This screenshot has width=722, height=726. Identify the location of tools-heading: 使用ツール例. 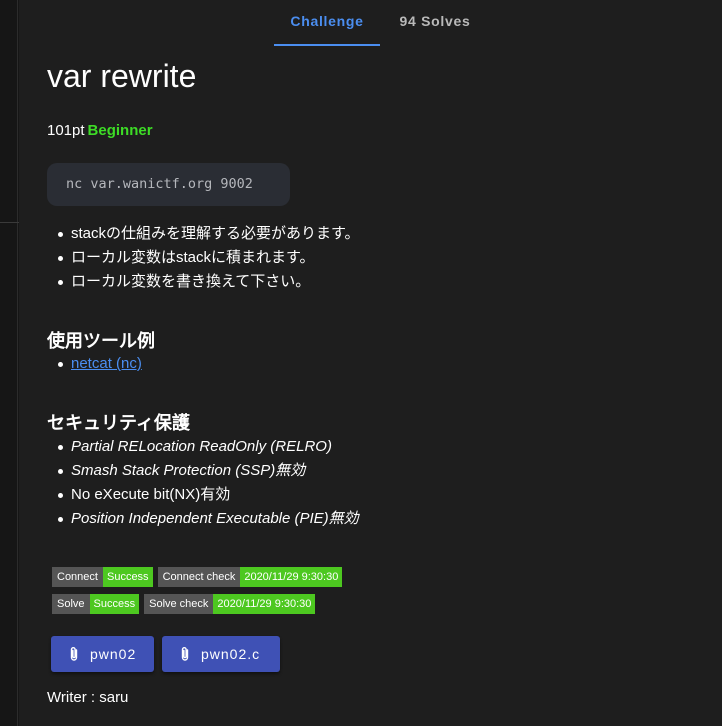
(101, 341).